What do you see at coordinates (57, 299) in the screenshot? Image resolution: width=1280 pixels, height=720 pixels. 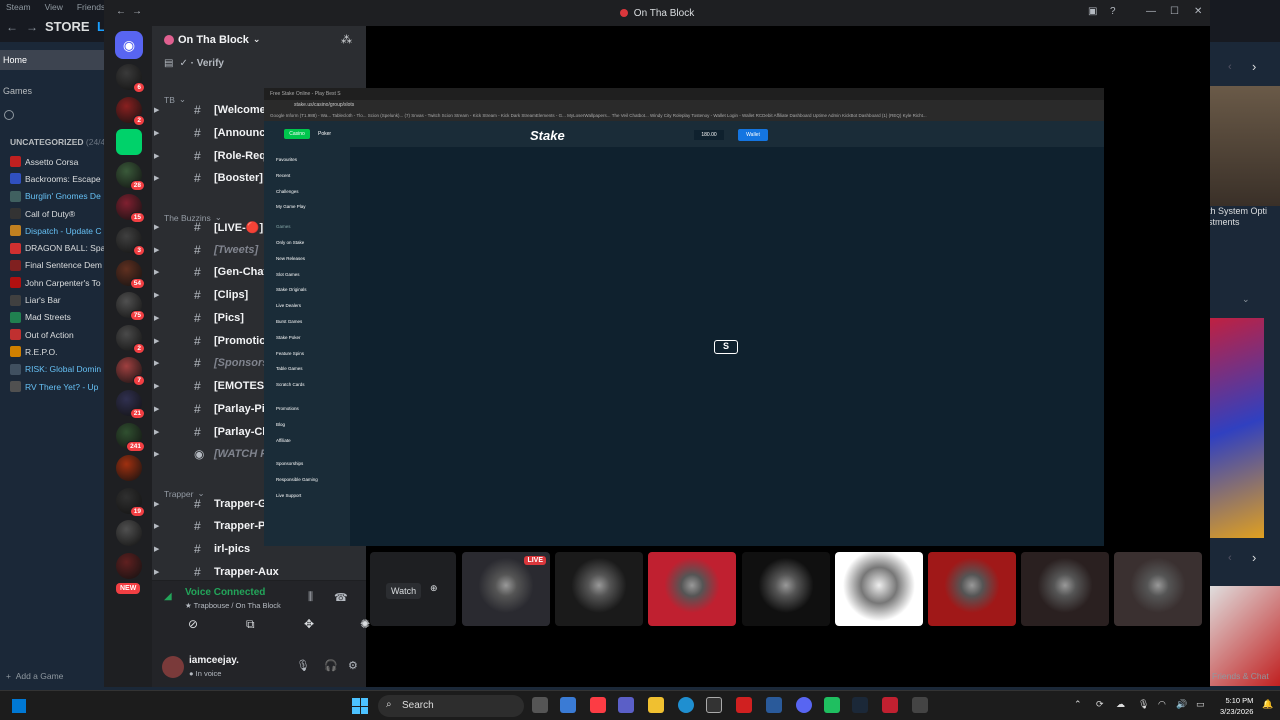 I see `game-list-item: Liar's Bar` at bounding box center [57, 299].